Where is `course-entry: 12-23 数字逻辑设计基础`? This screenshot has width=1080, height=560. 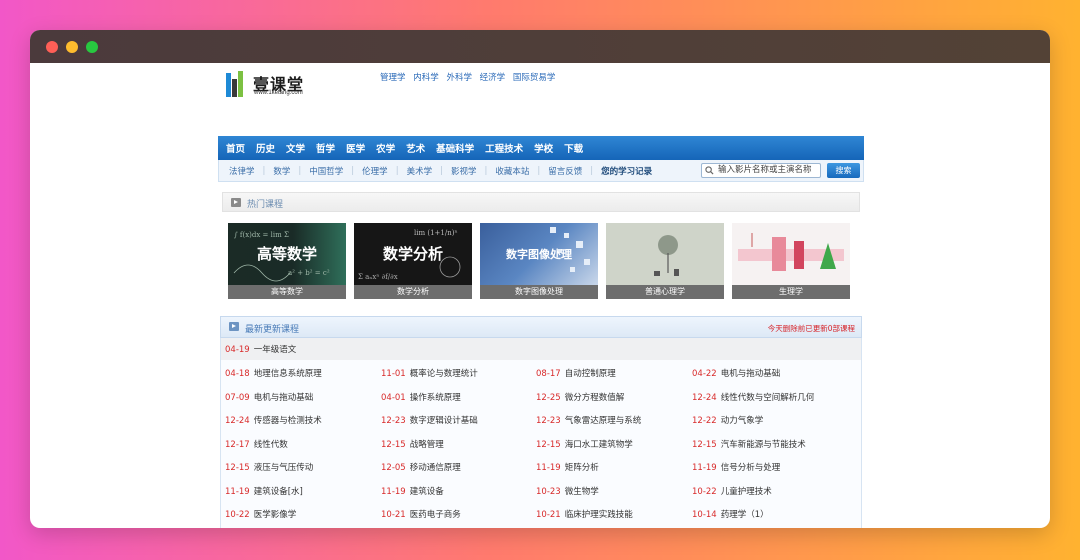
course-entry: 12-23 数字逻辑设计基础 is located at coordinates (429, 420).